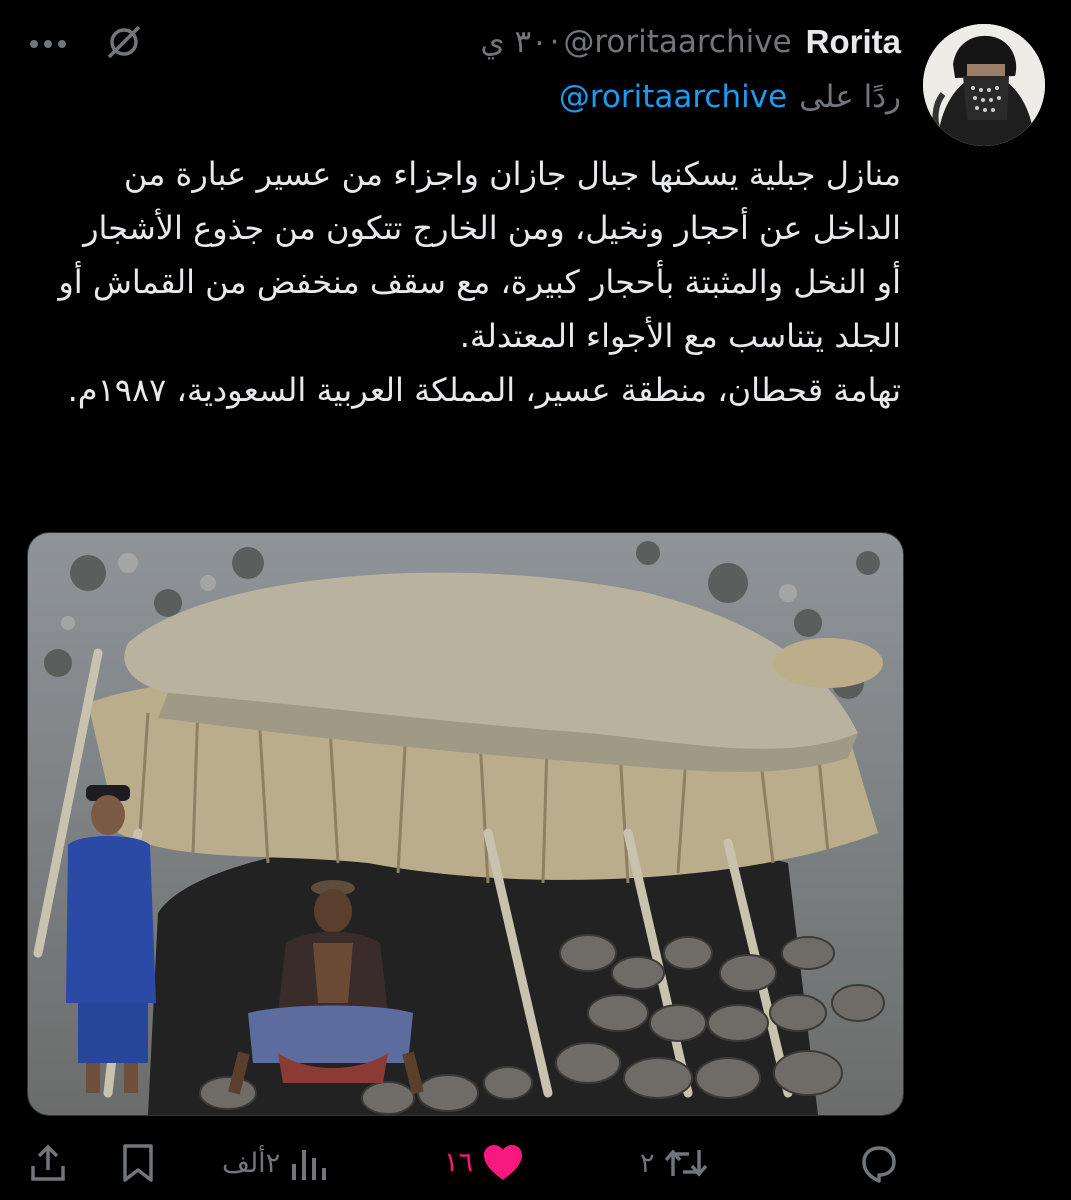 This screenshot has width=1071, height=1200. What do you see at coordinates (48, 44) in the screenshot?
I see `more-horizontal-icon` at bounding box center [48, 44].